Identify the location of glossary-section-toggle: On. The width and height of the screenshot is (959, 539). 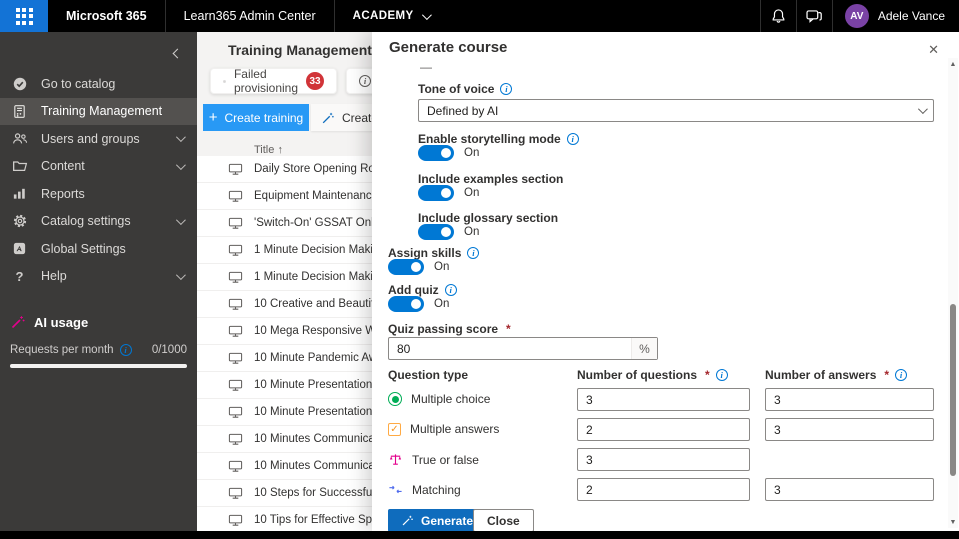
(448, 232).